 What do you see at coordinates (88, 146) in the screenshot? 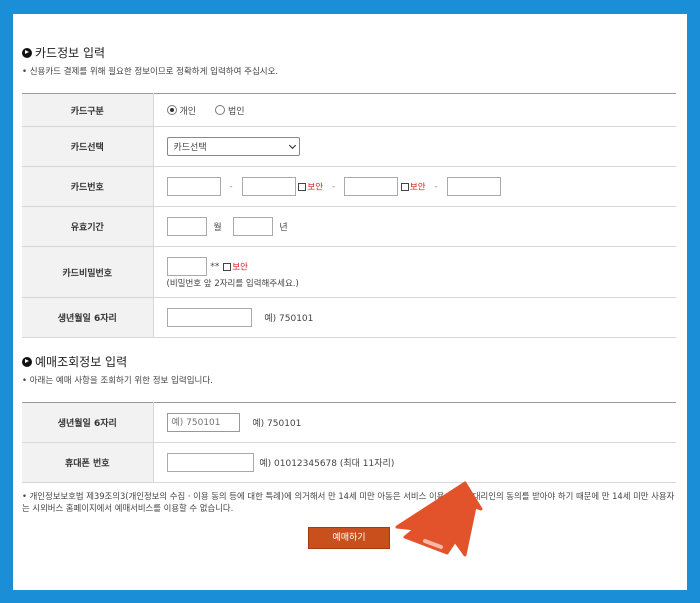
I see `card-select-label: 카드선택` at bounding box center [88, 146].